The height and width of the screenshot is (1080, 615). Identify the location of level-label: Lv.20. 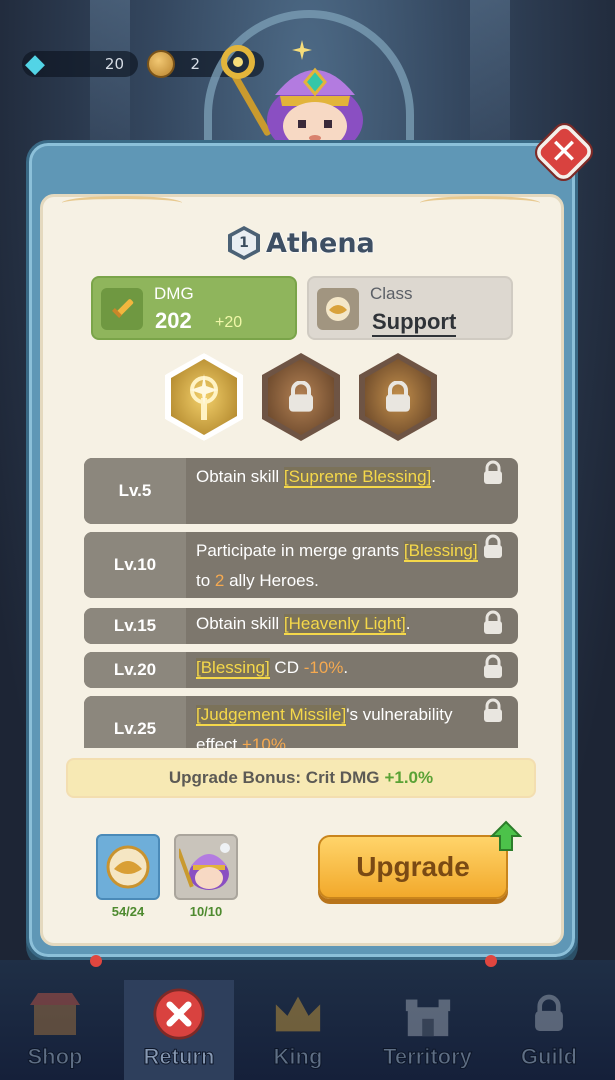
(135, 670).